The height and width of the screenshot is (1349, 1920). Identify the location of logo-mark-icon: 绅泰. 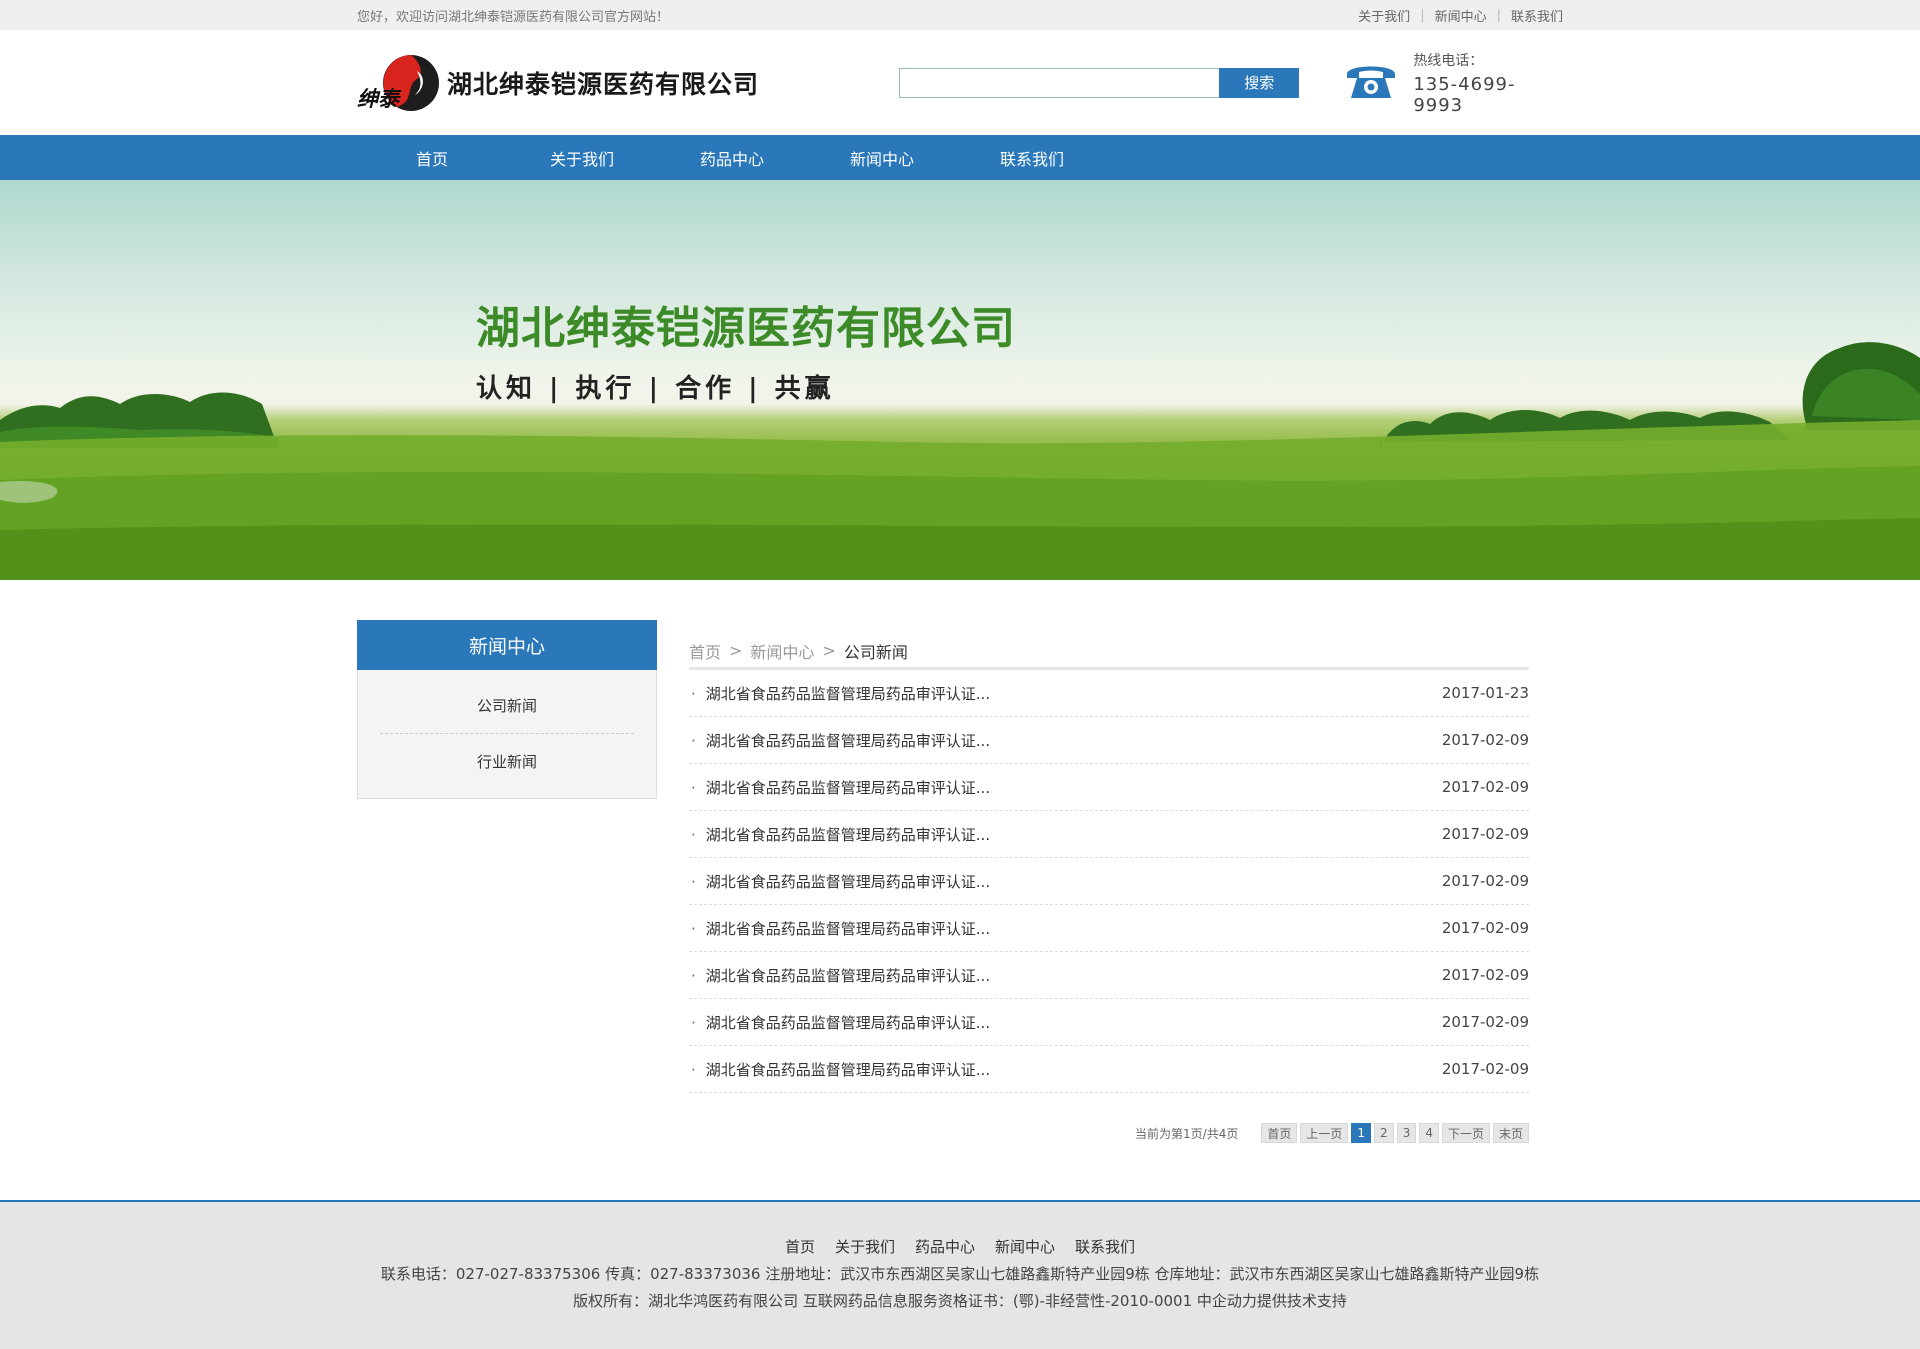
(398, 83).